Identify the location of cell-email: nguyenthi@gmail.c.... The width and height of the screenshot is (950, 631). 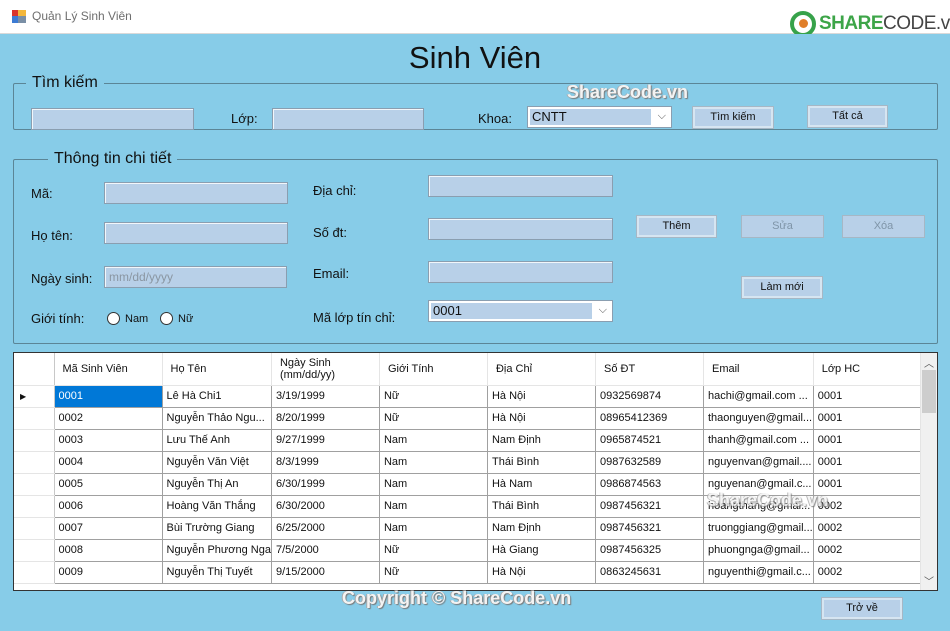
(758, 572).